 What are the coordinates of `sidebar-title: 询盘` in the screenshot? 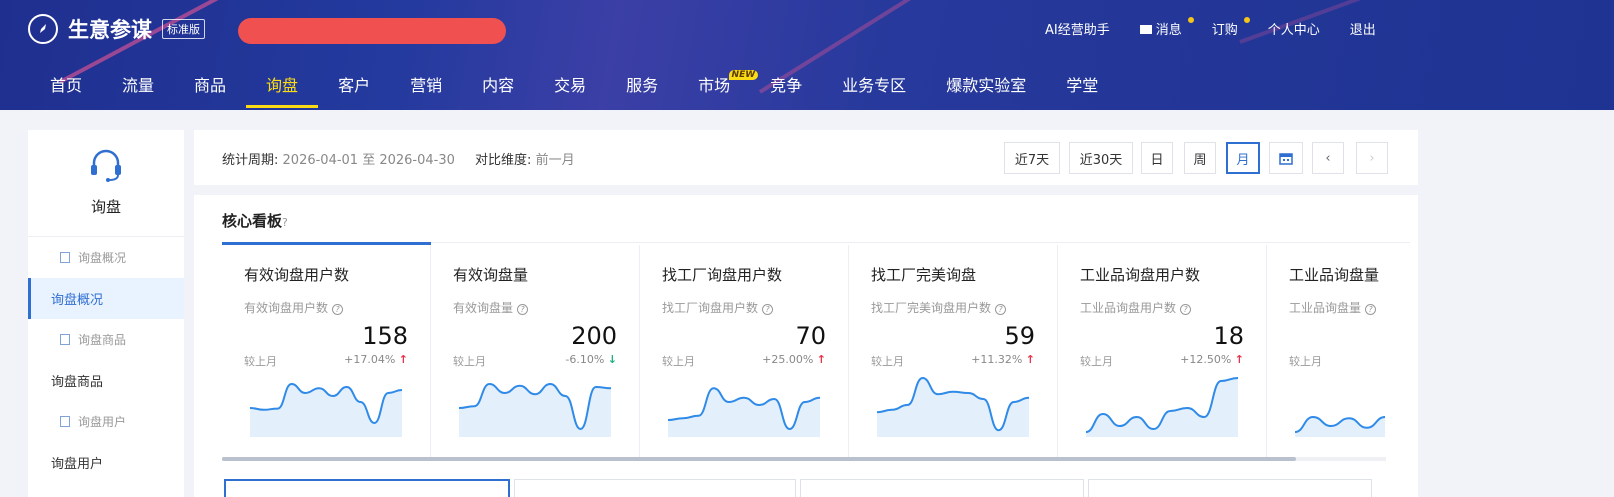 It's located at (105, 207).